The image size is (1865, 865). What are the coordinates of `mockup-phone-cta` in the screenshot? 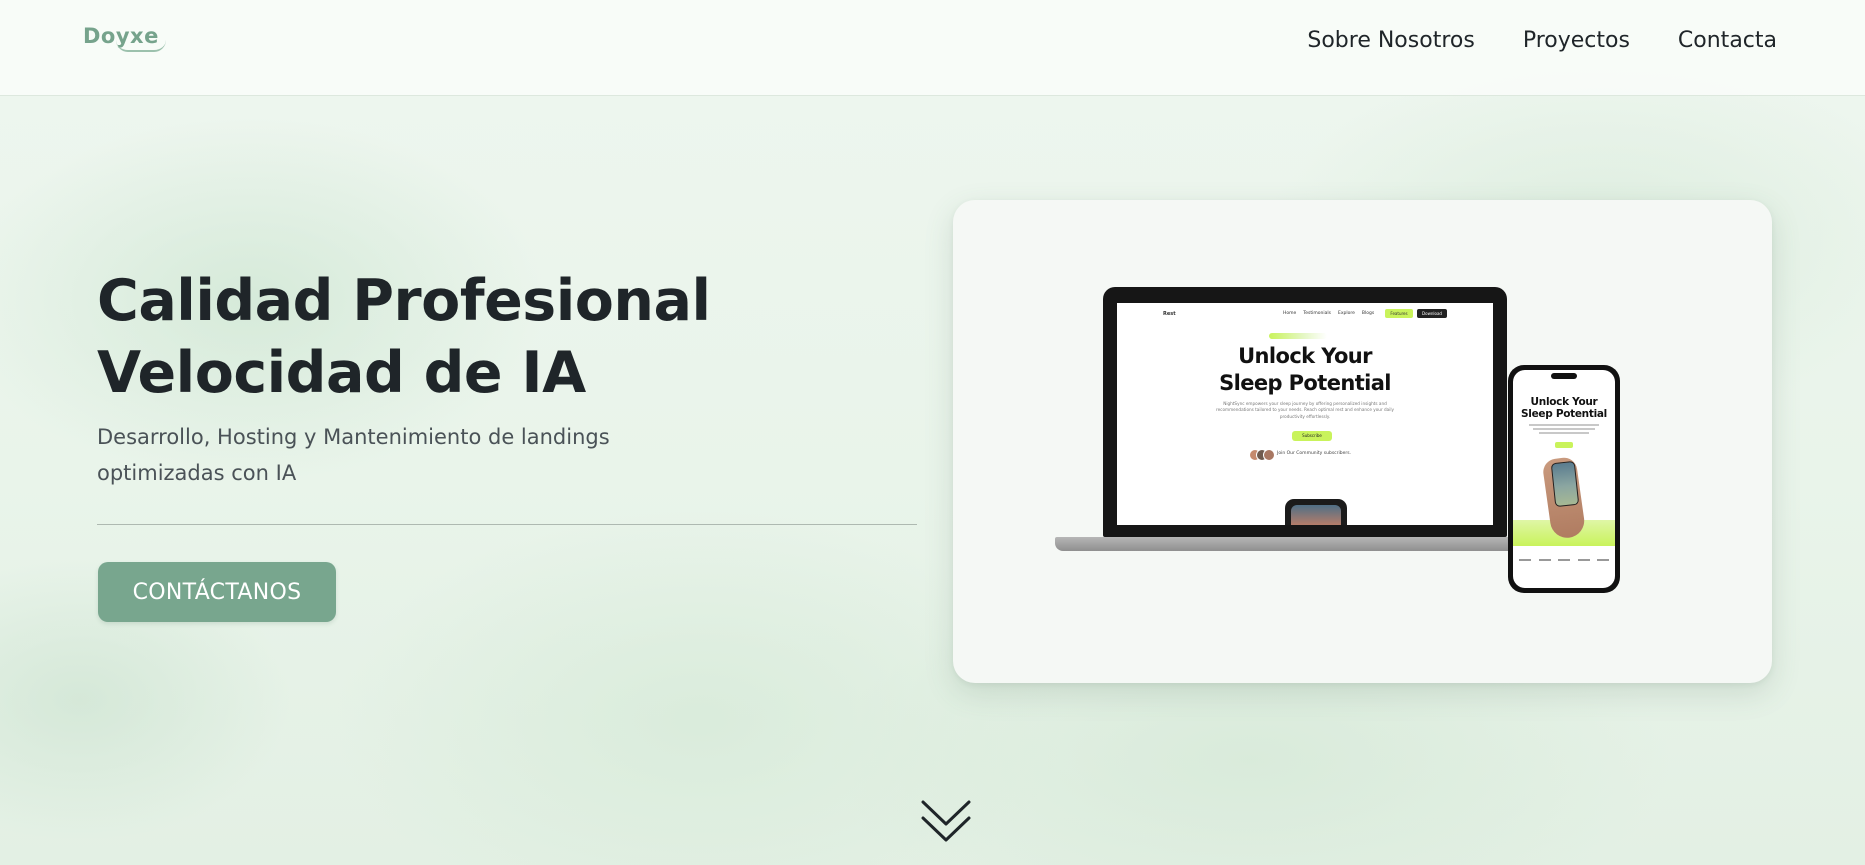 It's located at (1564, 445).